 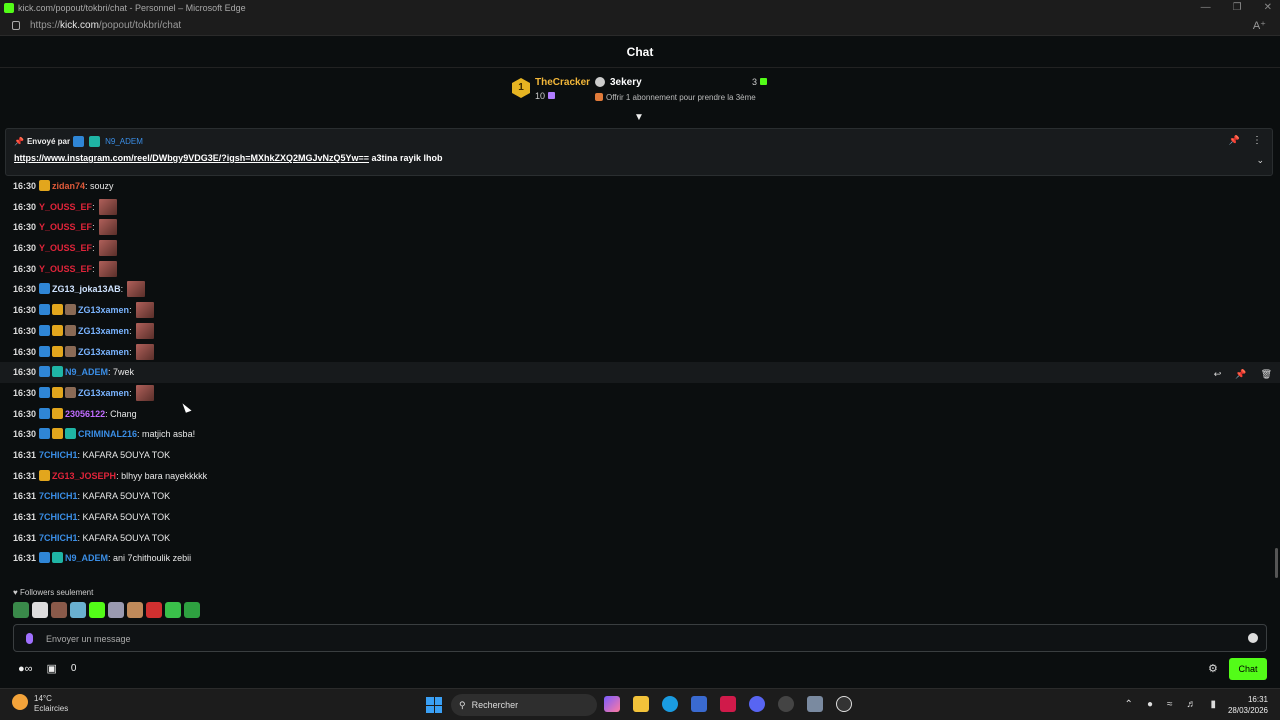 I want to click on gift-count: 0, so click(x=73, y=668).